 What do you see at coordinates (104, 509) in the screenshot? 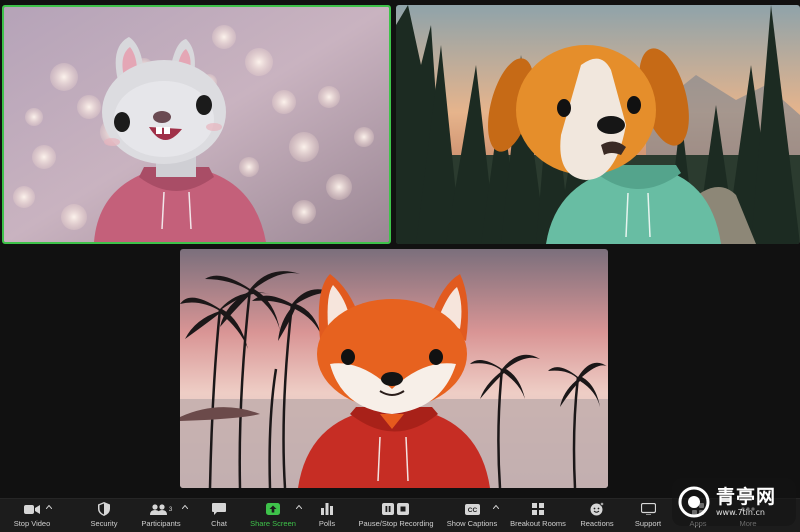
I see `shield-icon` at bounding box center [104, 509].